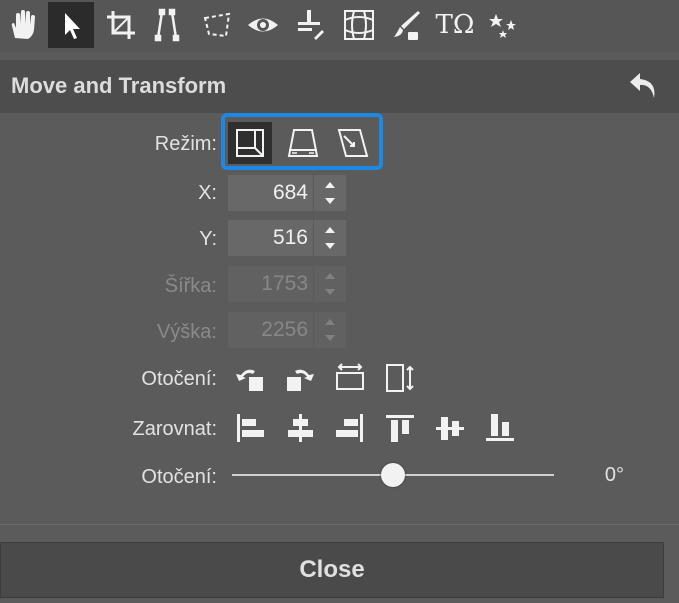  Describe the element at coordinates (359, 25) in the screenshot. I see `warp-icon` at that location.